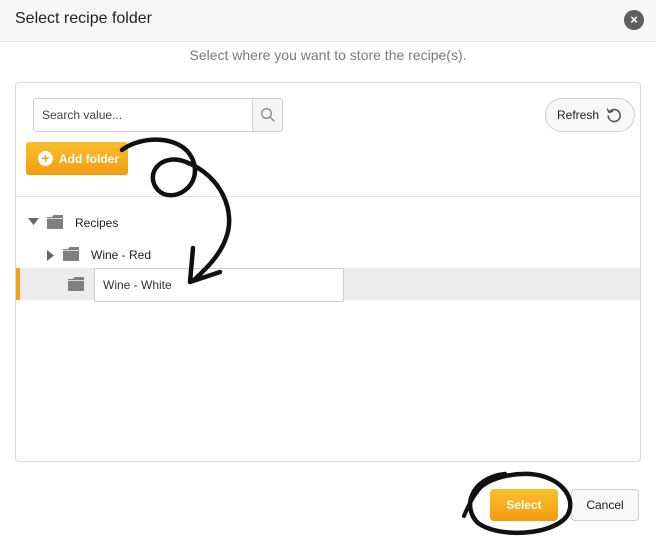  I want to click on close-icon: ×, so click(634, 19).